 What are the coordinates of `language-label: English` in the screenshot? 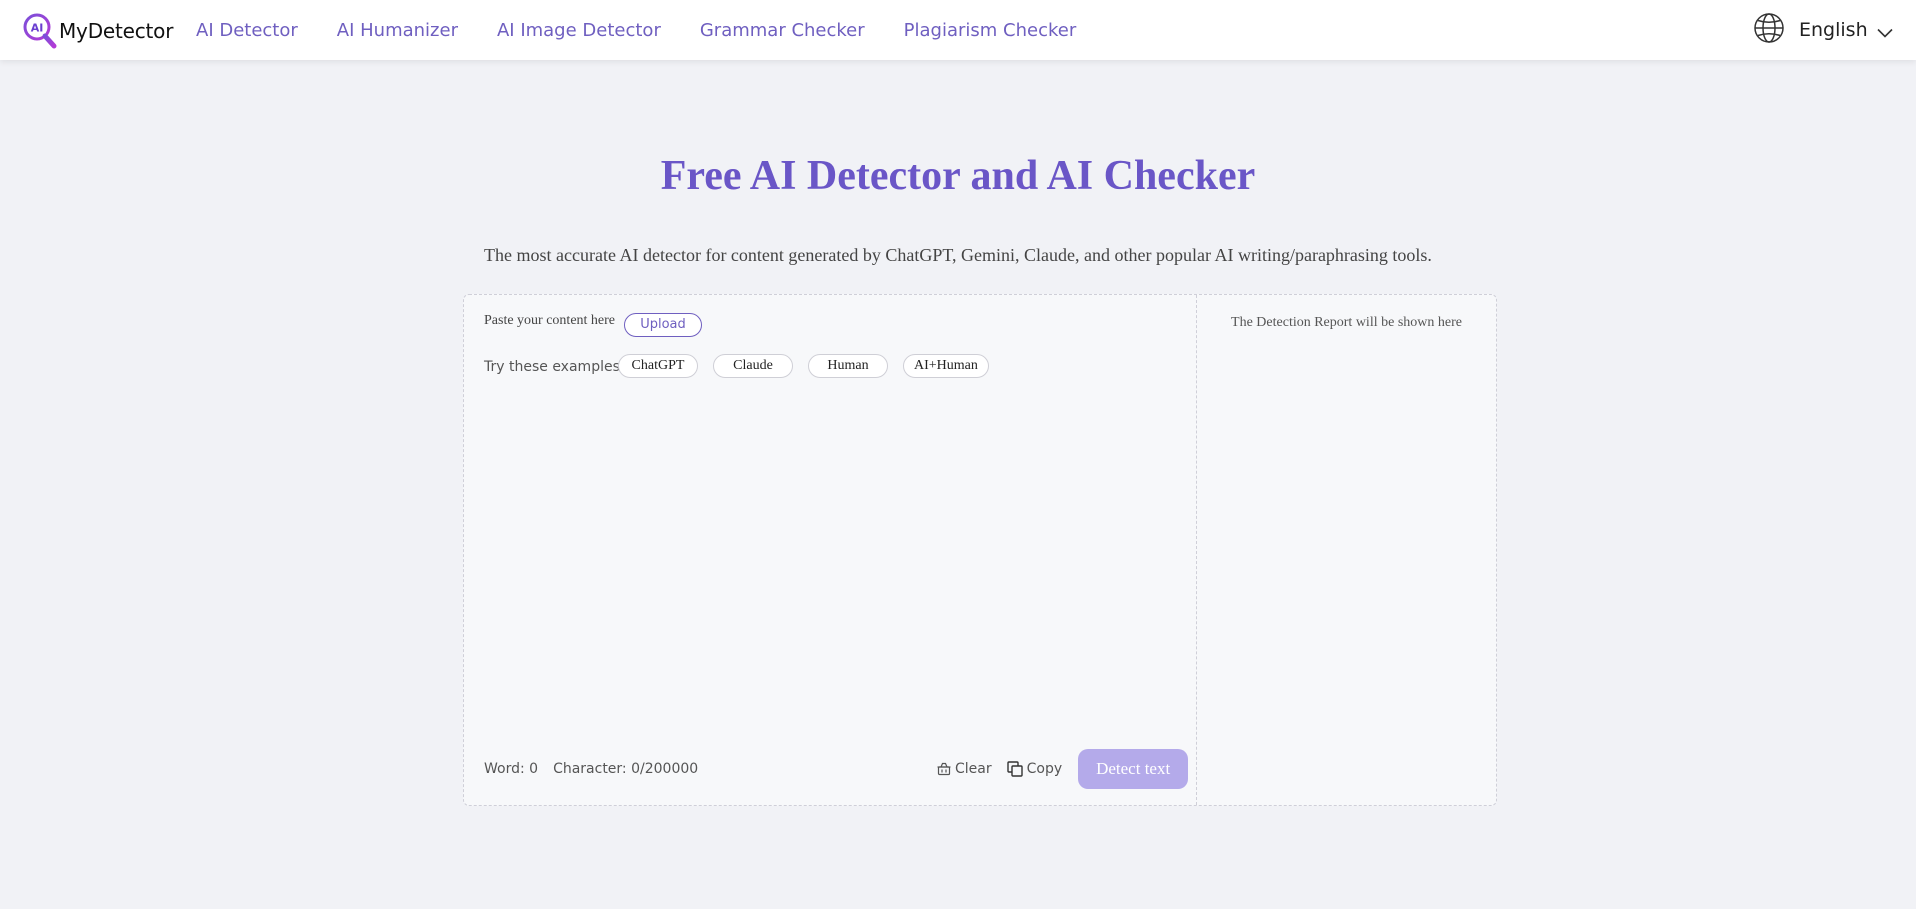 It's located at (1833, 30).